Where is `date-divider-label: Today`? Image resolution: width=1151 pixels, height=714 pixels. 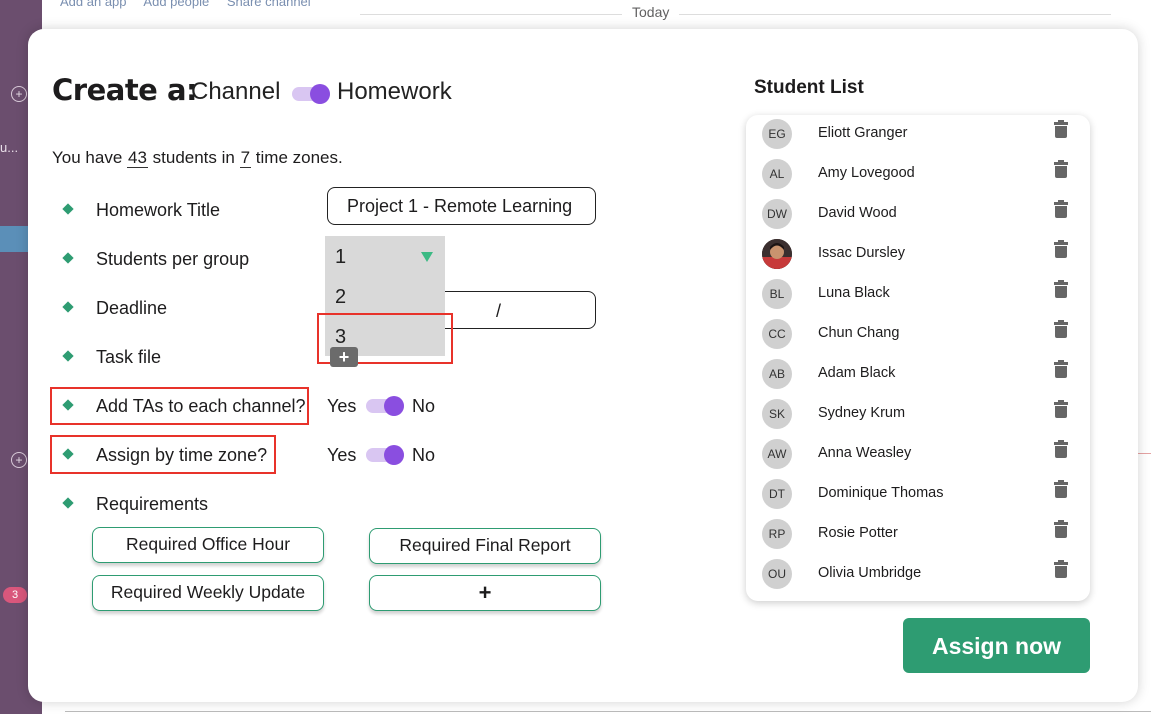
date-divider-label: Today is located at coordinates (651, 12).